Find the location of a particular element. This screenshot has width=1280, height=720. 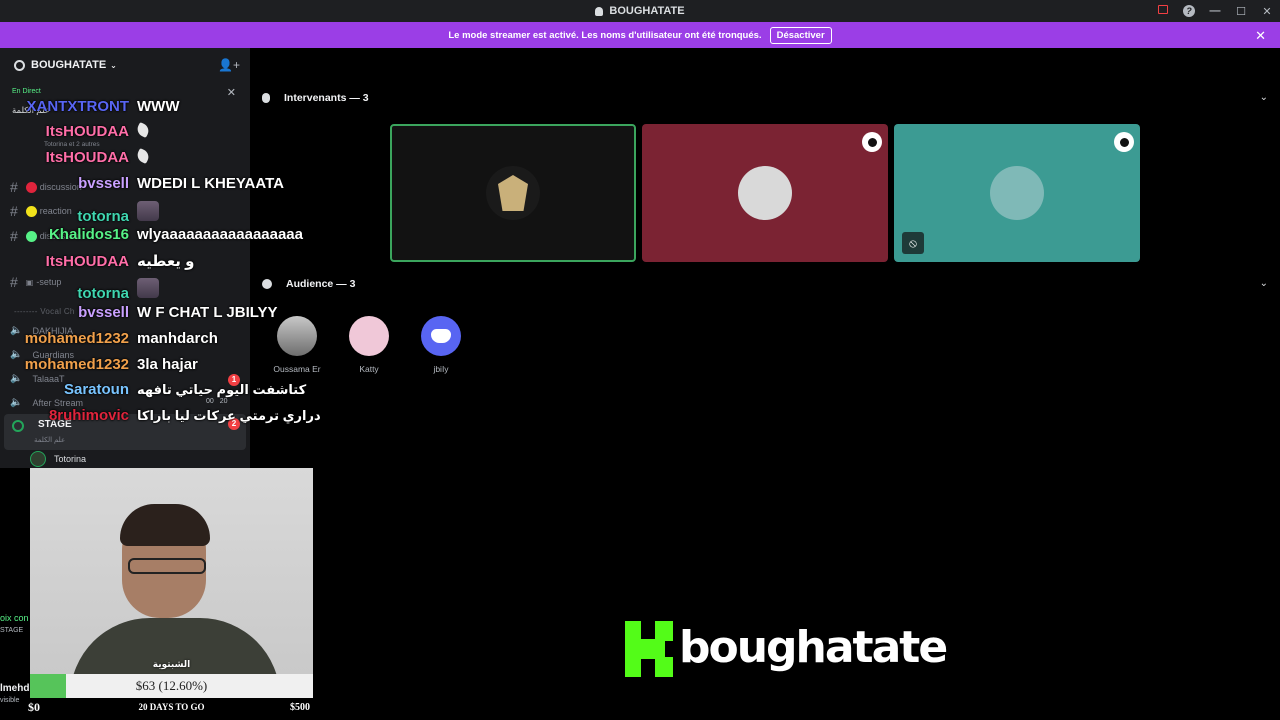

webcam-overlay: الشبتوية is located at coordinates (171, 571).